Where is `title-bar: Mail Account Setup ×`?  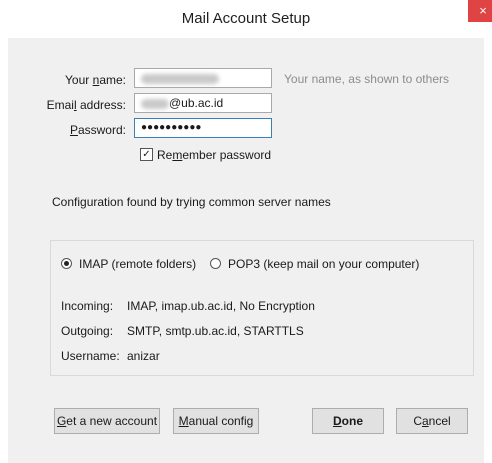
title-bar: Mail Account Setup × is located at coordinates (246, 19).